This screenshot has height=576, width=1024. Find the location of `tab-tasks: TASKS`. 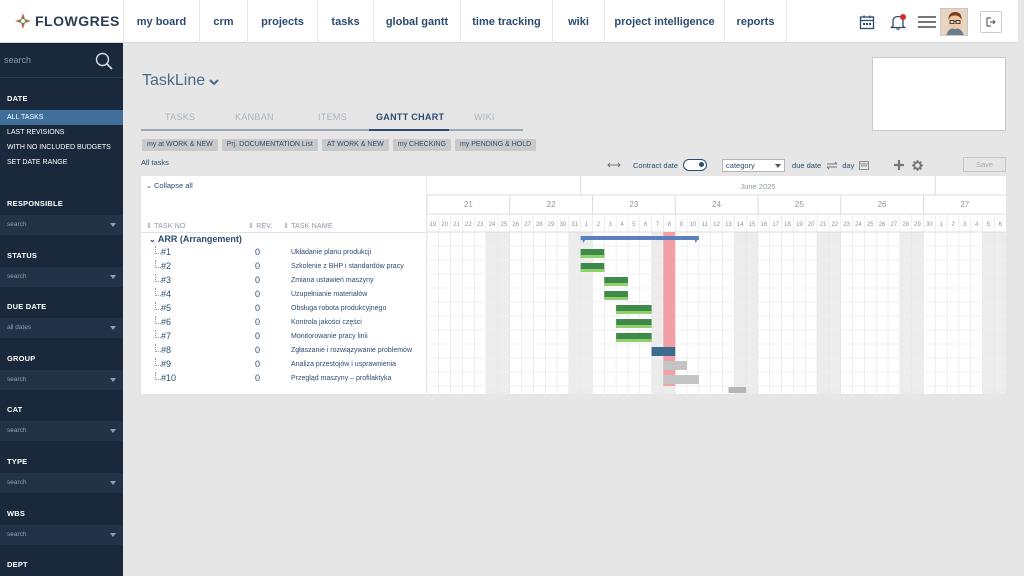

tab-tasks: TASKS is located at coordinates (180, 117).